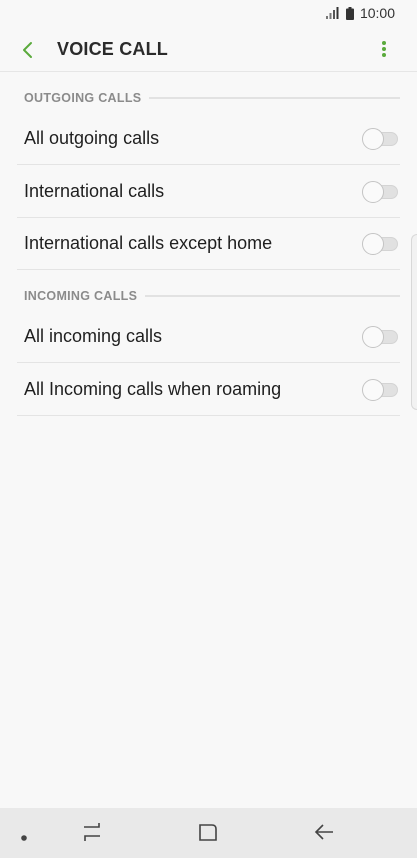 Image resolution: width=417 pixels, height=858 pixels. Describe the element at coordinates (83, 98) in the screenshot. I see `section-title: OUTGOING CALLS` at that location.